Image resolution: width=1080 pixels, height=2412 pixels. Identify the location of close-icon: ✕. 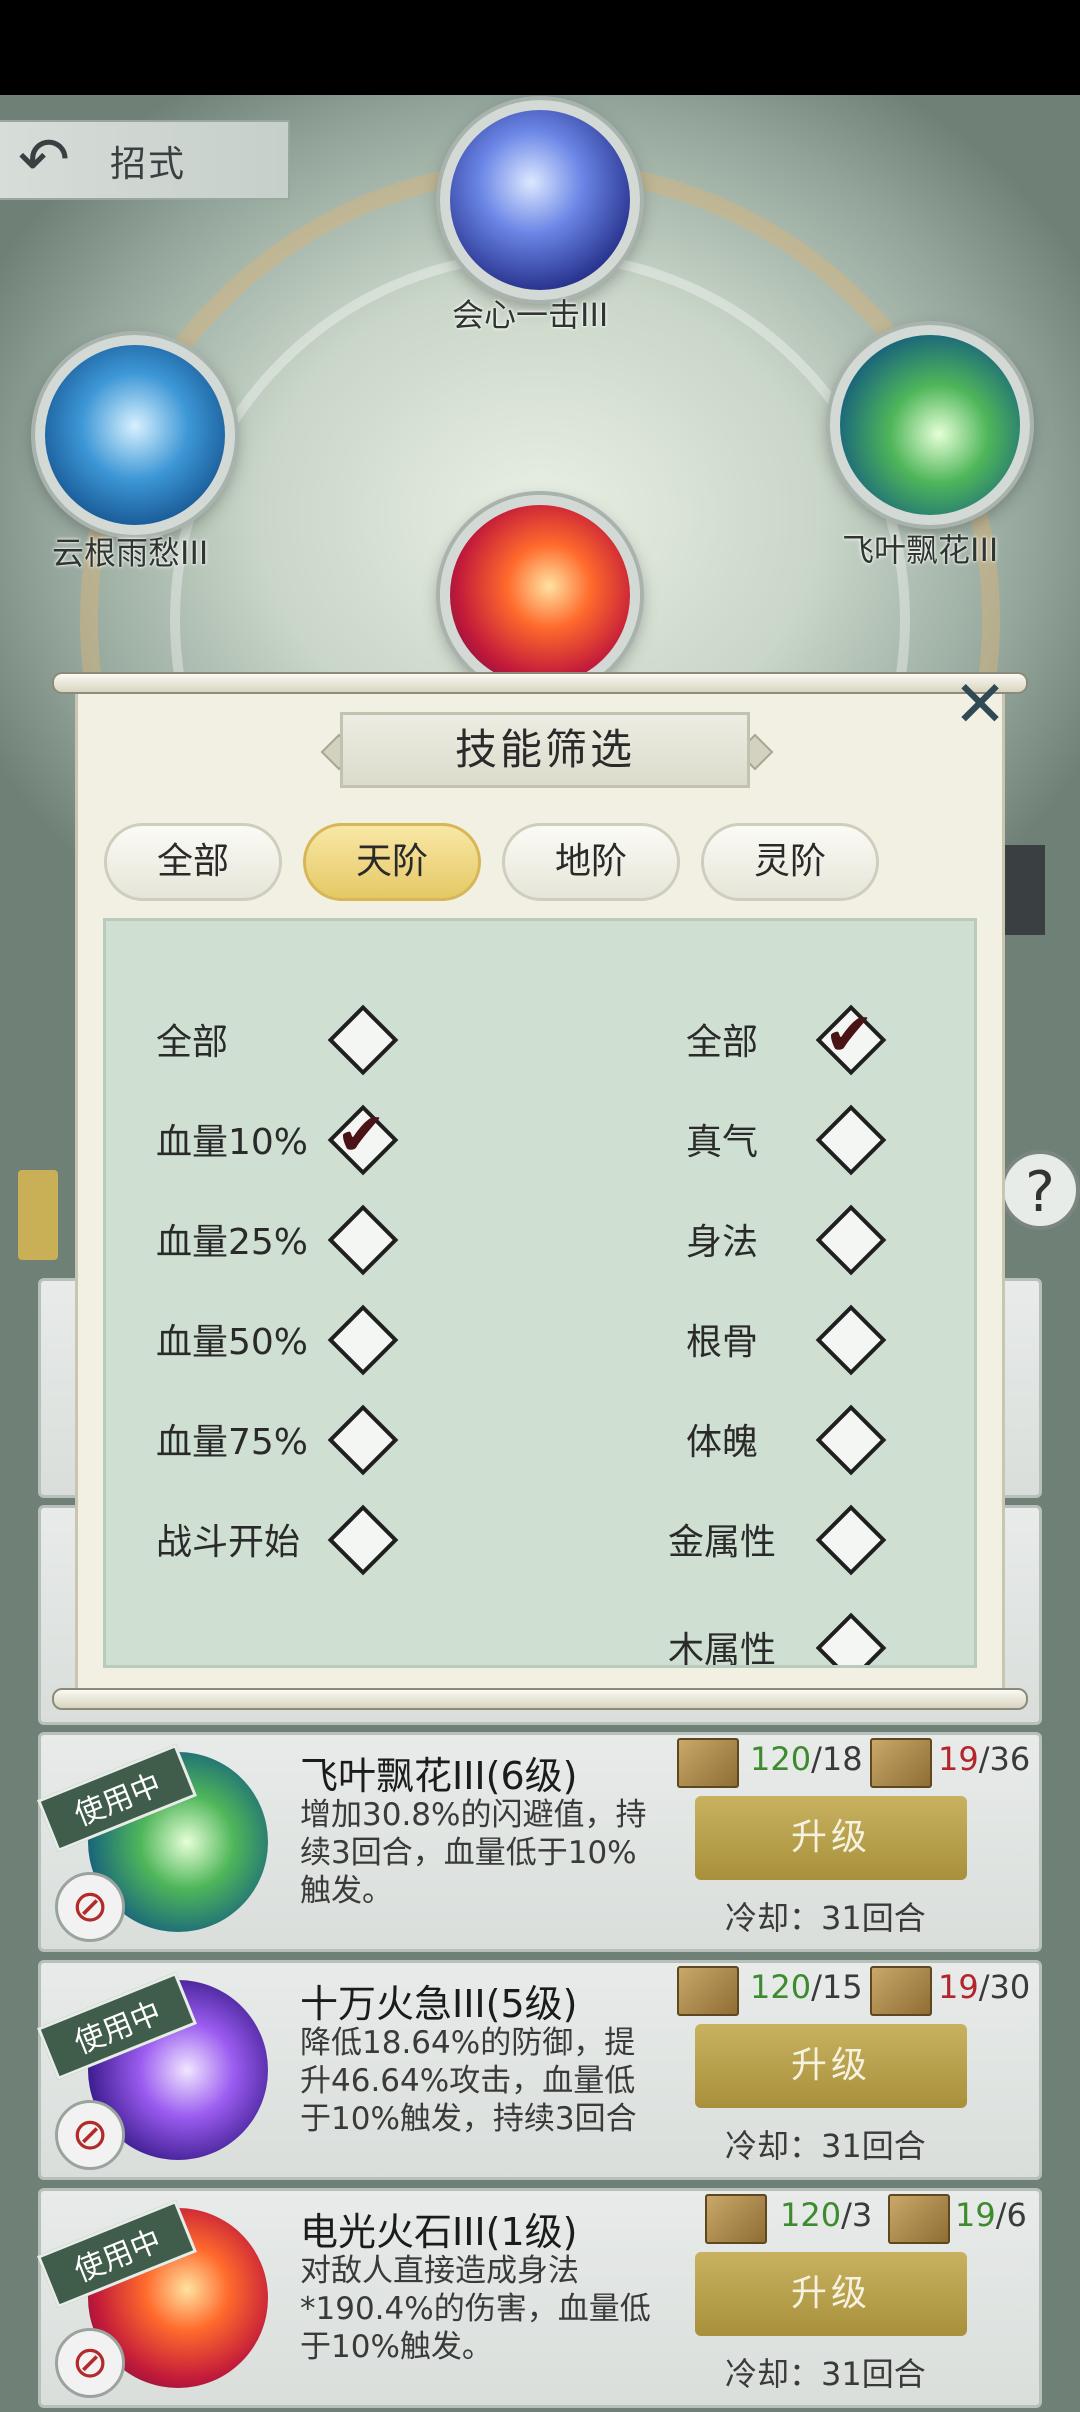
(980, 705).